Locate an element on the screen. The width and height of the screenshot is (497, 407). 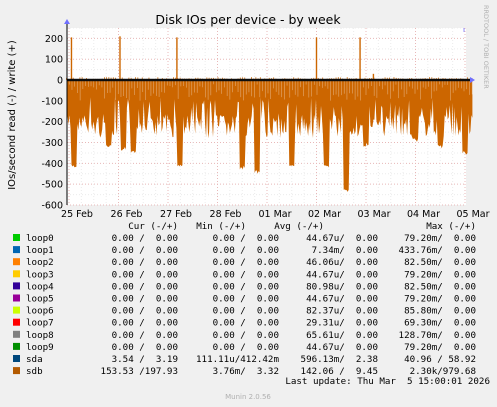
y-tick-label: -600 is located at coordinates (52, 206).